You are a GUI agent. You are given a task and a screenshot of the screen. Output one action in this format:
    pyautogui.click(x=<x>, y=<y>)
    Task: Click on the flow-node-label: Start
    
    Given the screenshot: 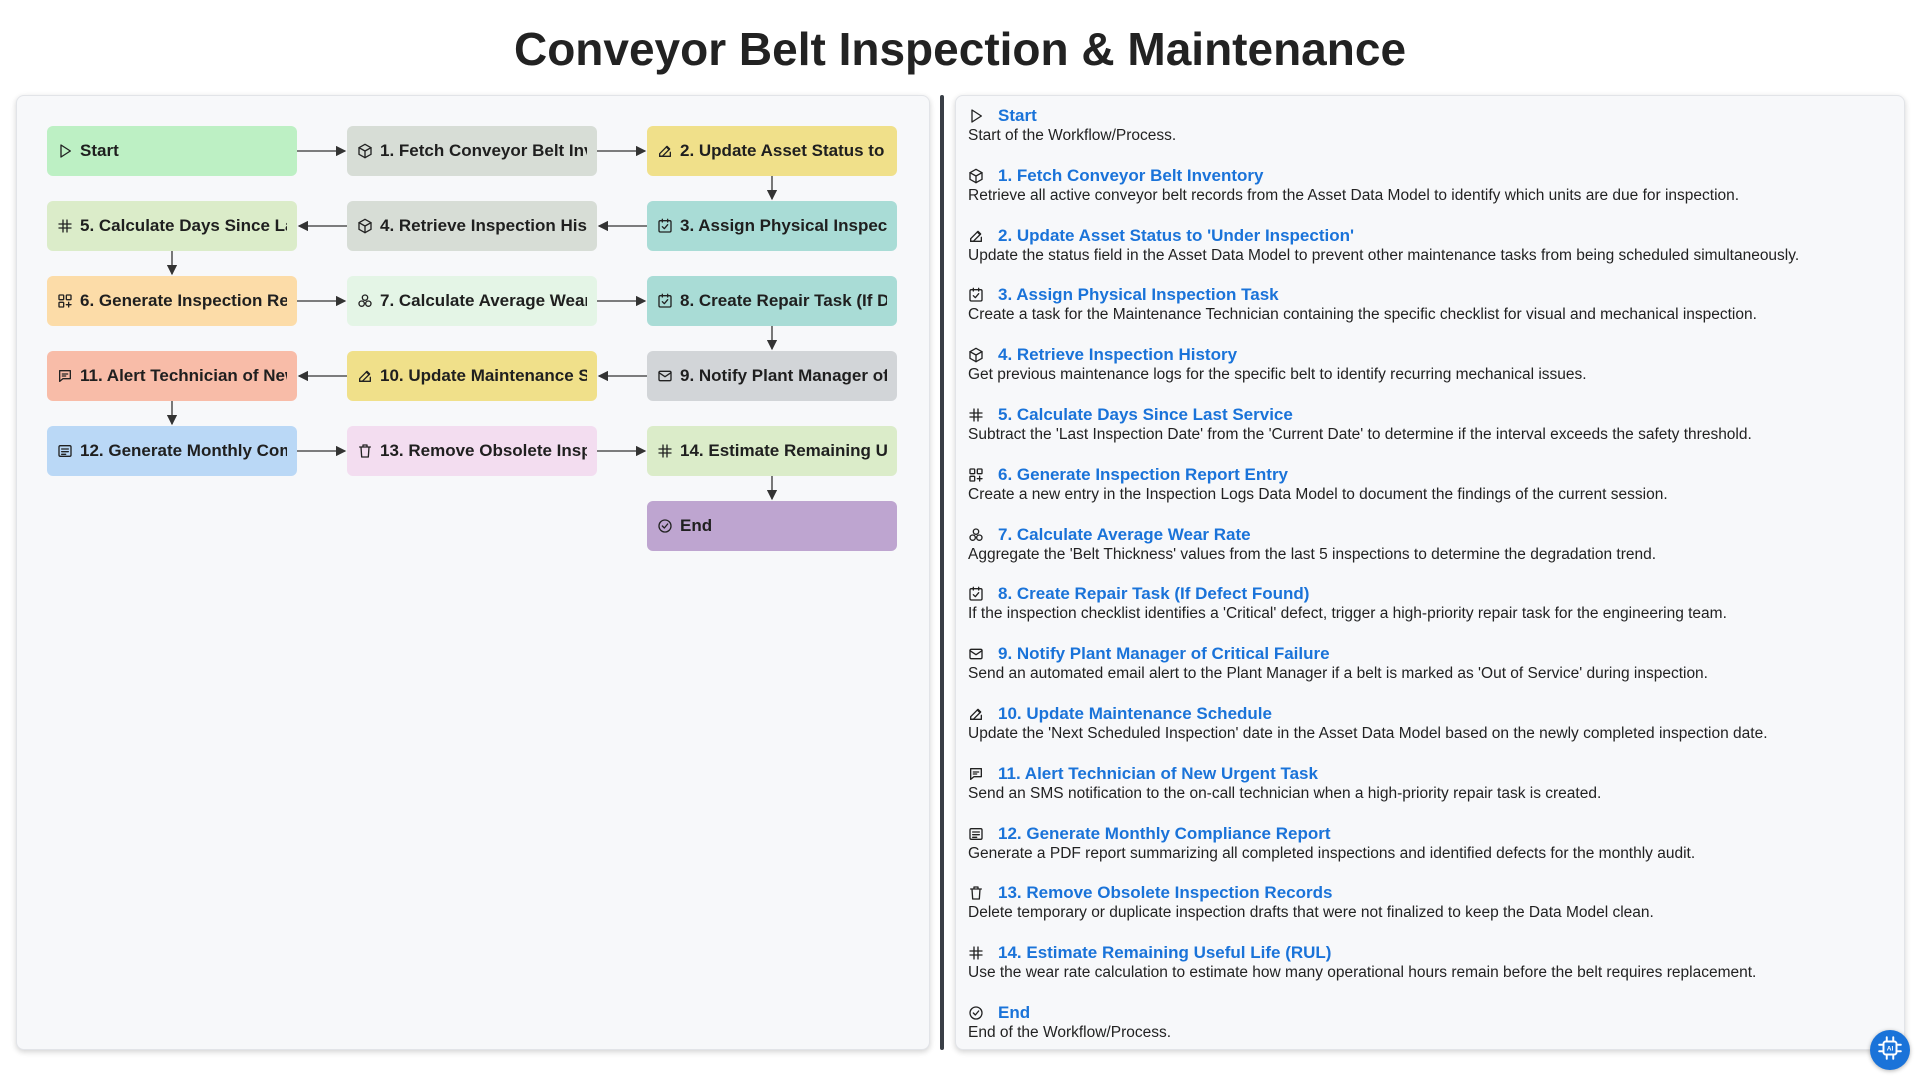 What is the action you would take?
    pyautogui.click(x=99, y=150)
    